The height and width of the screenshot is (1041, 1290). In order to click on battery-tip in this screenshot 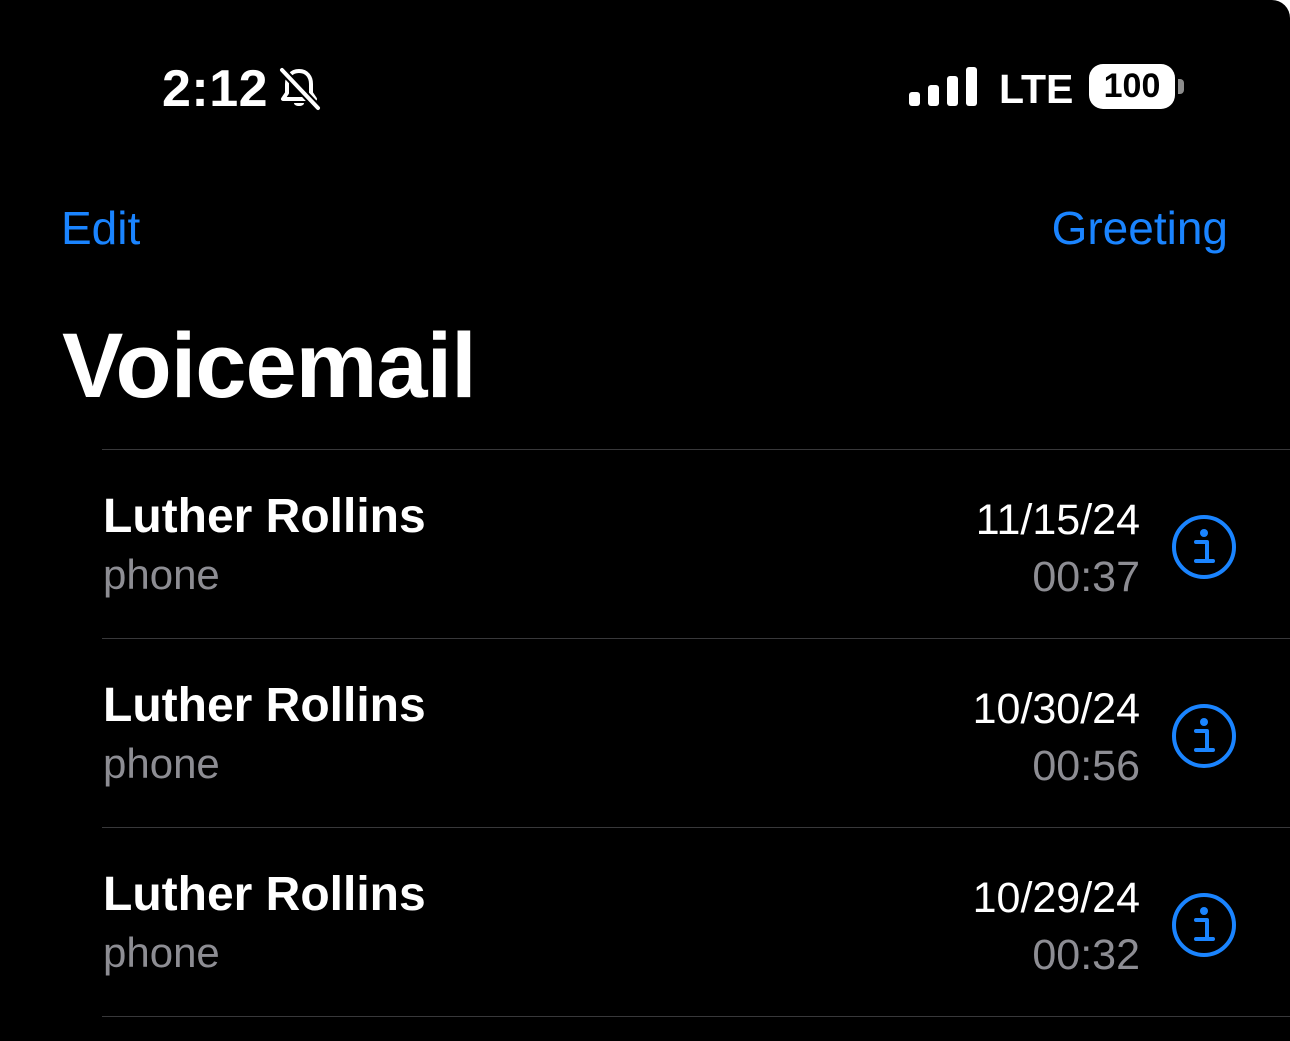, I will do `click(1181, 86)`.